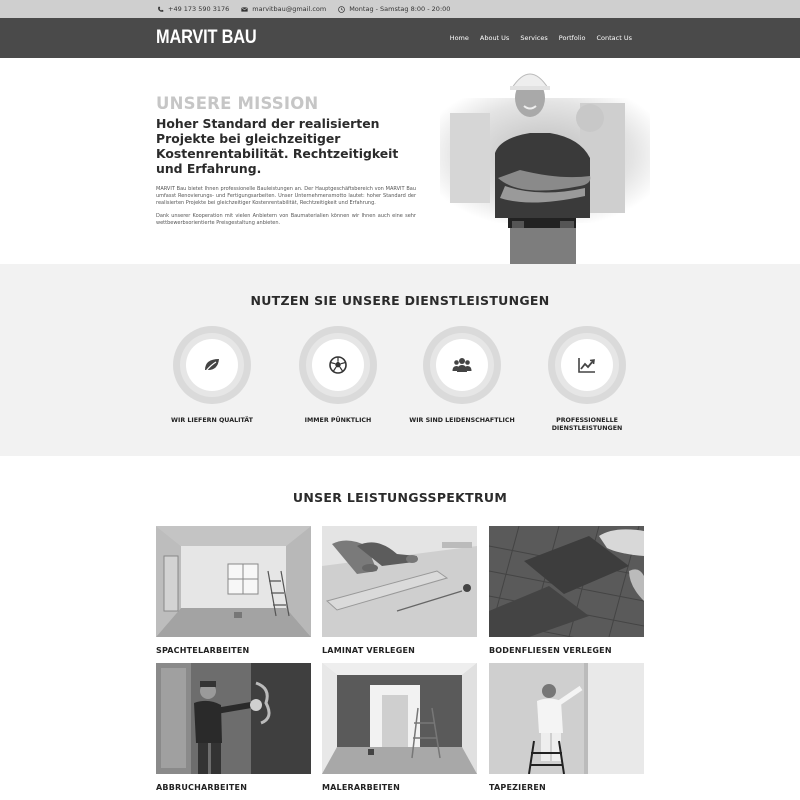 This screenshot has height=800, width=800. What do you see at coordinates (369, 650) in the screenshot?
I see `service-caption: LAMINAT VERLEGEN` at bounding box center [369, 650].